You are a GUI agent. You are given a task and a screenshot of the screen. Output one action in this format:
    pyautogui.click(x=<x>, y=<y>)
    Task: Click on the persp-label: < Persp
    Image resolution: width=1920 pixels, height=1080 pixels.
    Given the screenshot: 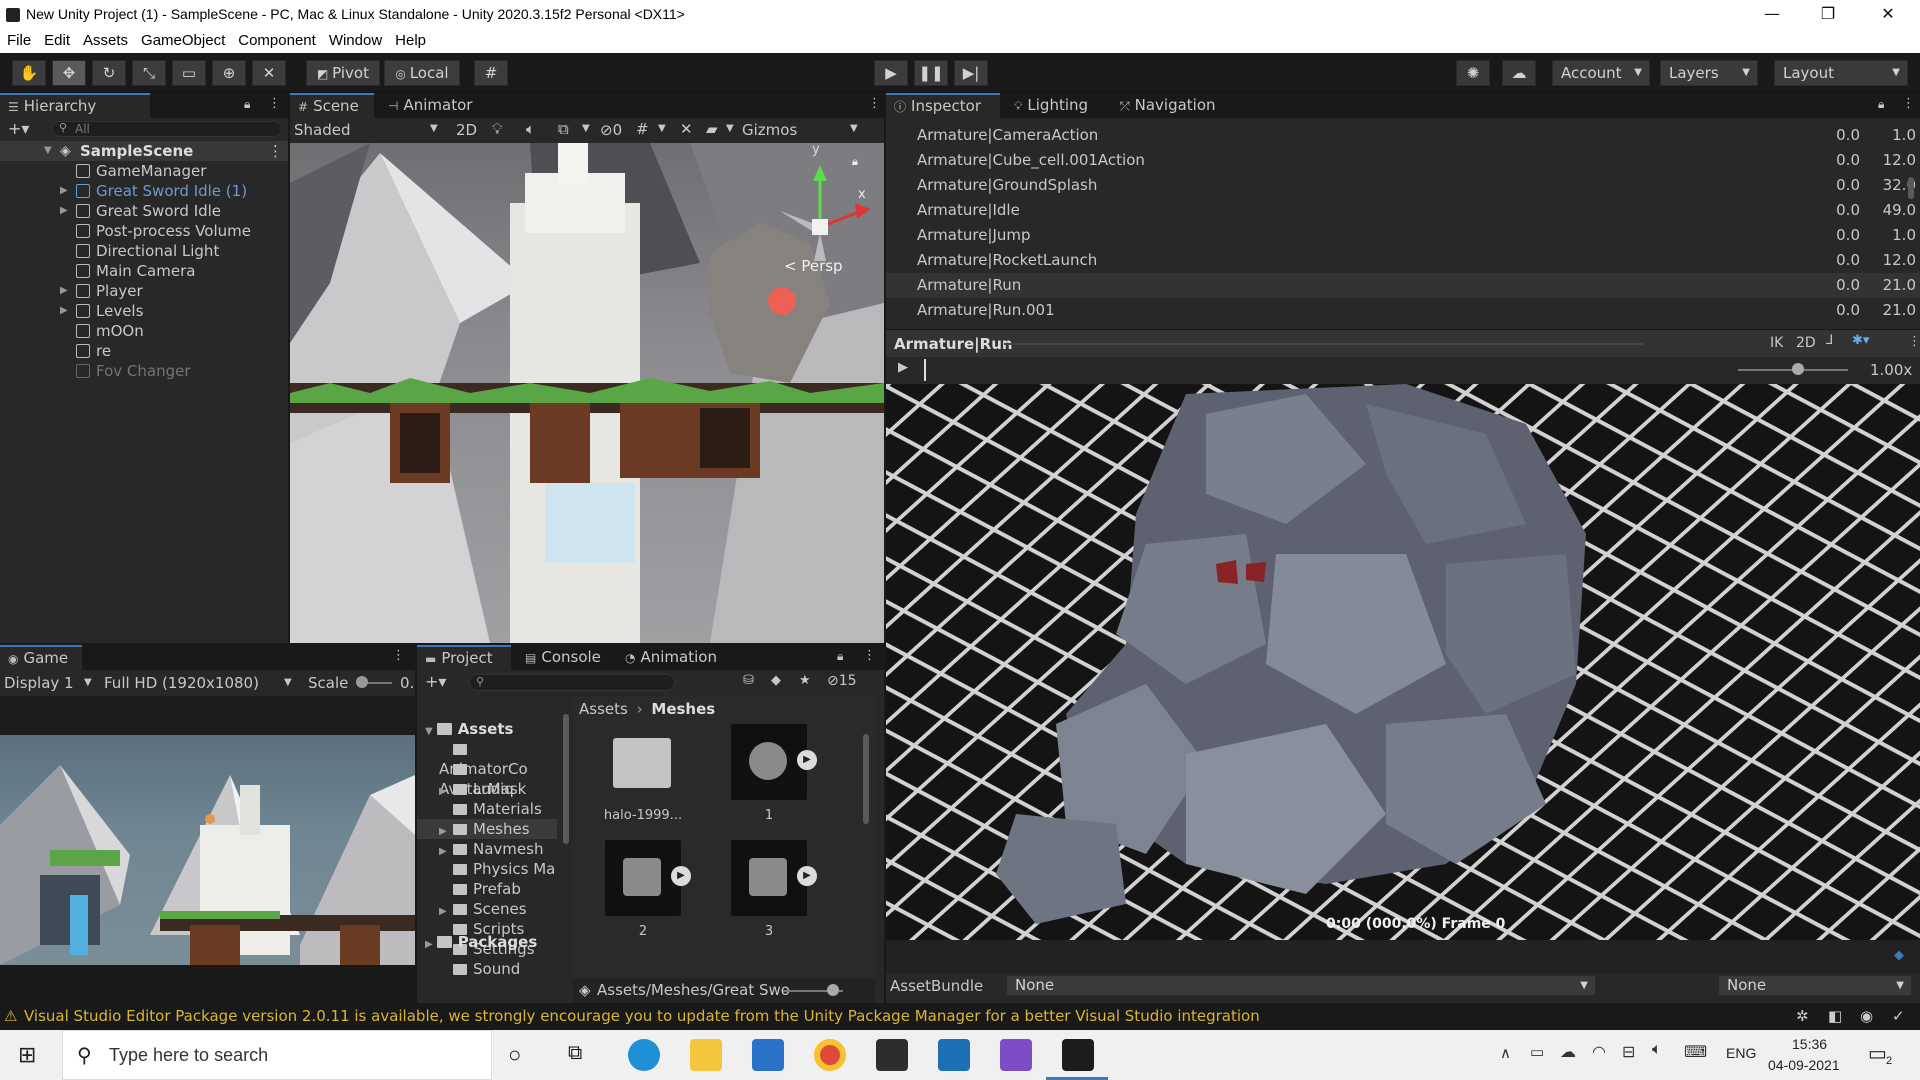 What is the action you would take?
    pyautogui.click(x=813, y=266)
    